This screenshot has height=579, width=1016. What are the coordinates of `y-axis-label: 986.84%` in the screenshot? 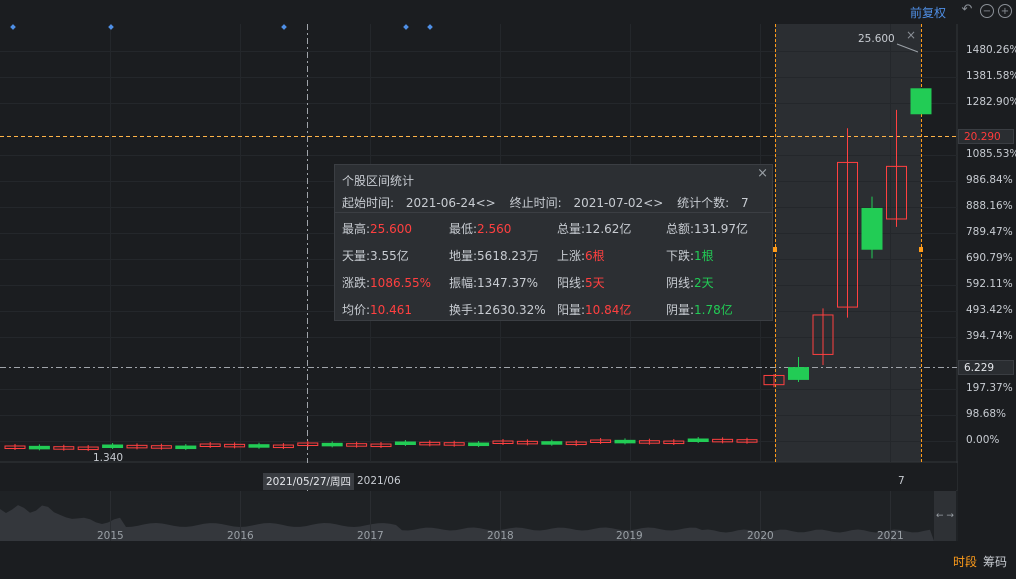 It's located at (989, 180).